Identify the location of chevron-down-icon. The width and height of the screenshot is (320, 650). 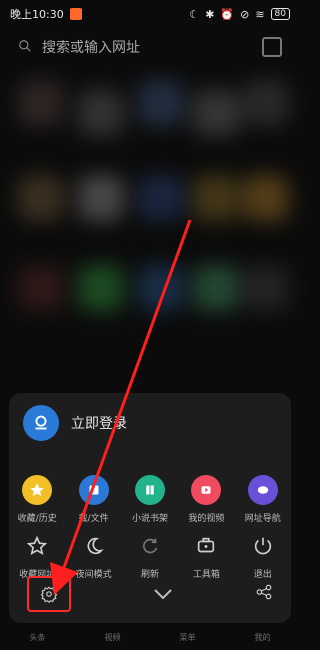
(163, 593).